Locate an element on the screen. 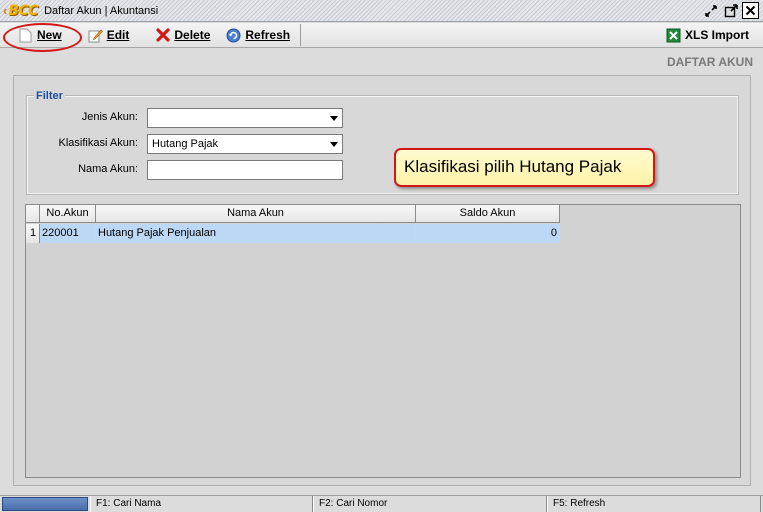  jenis-akun-label: Jenis Akun: is located at coordinates (109, 117).